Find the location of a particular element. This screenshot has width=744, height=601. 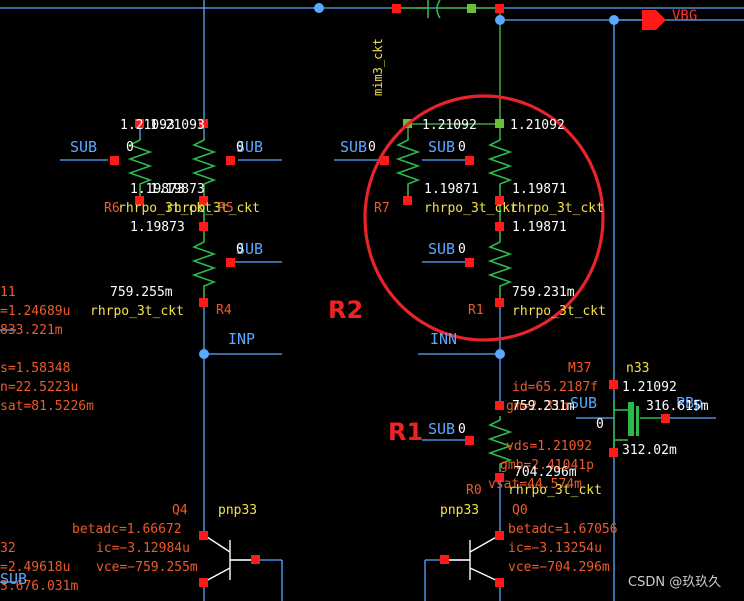

r0-top-voltage: 759.231m is located at coordinates (543, 406).